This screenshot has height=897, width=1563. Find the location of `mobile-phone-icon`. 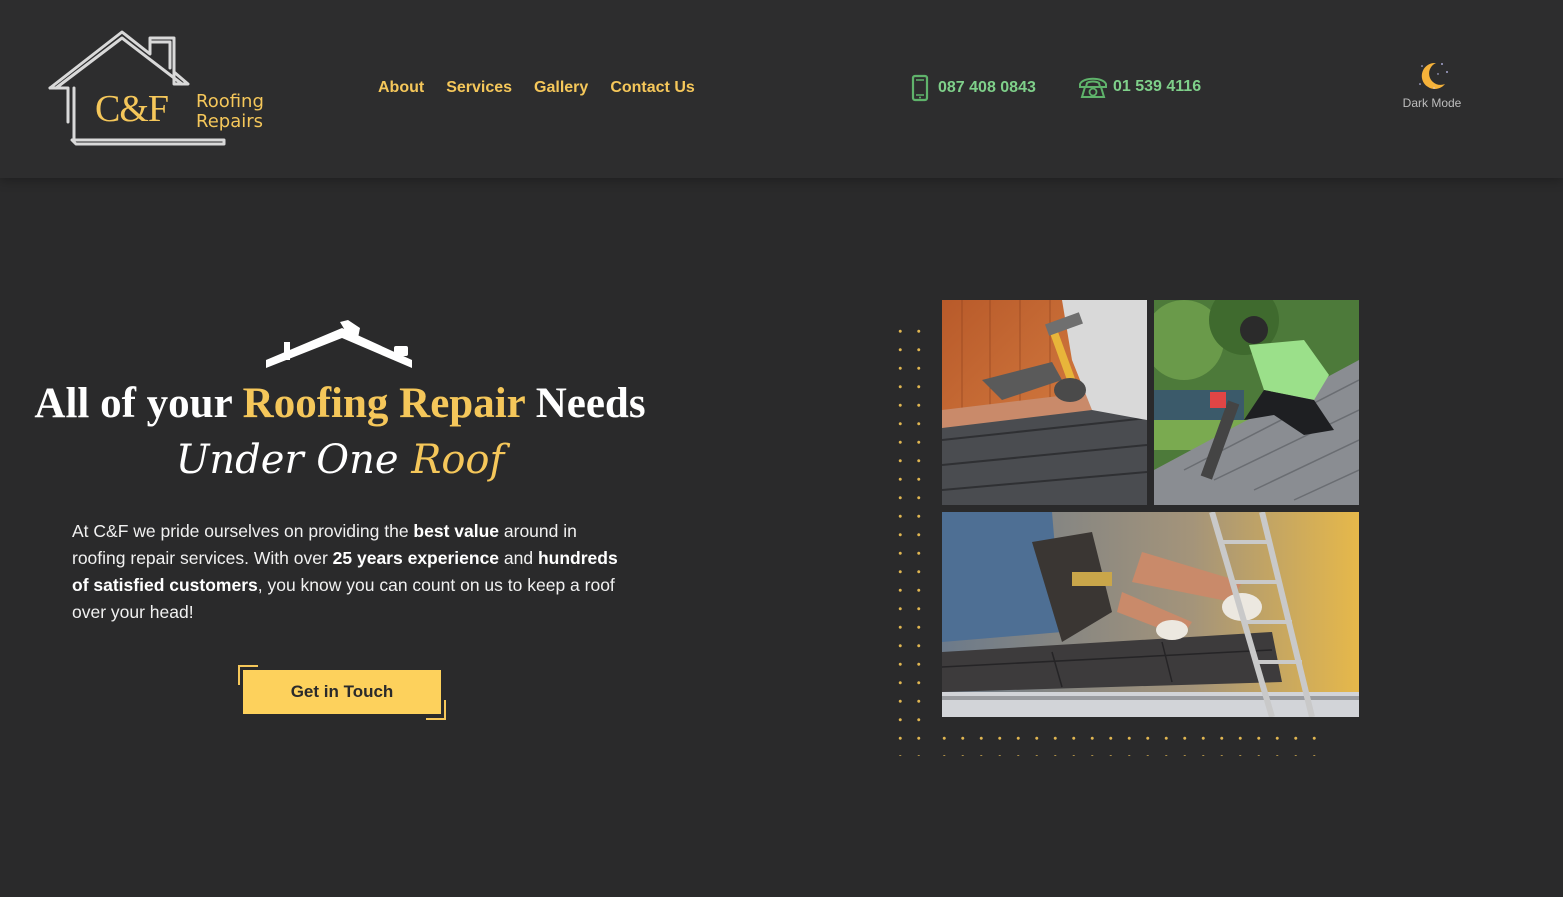

mobile-phone-icon is located at coordinates (920, 88).